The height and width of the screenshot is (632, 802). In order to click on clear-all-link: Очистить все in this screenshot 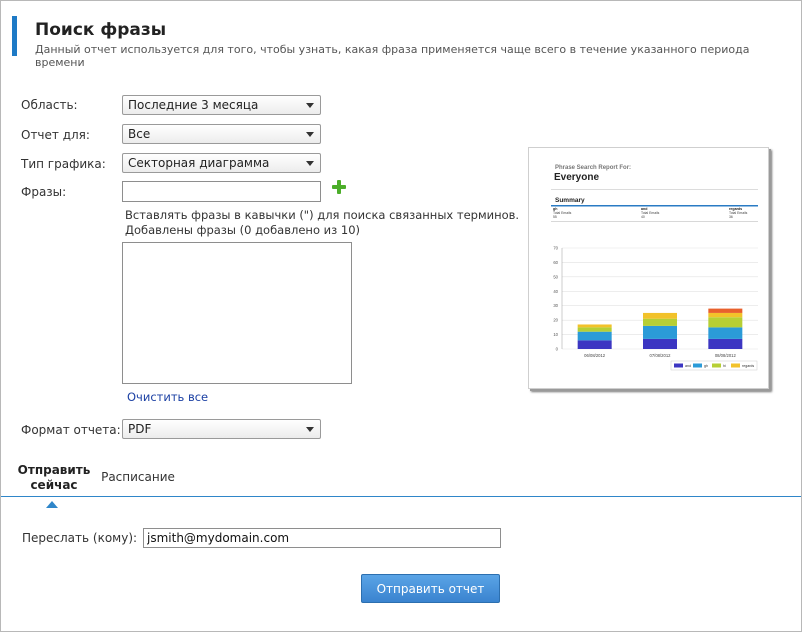, I will do `click(167, 397)`.